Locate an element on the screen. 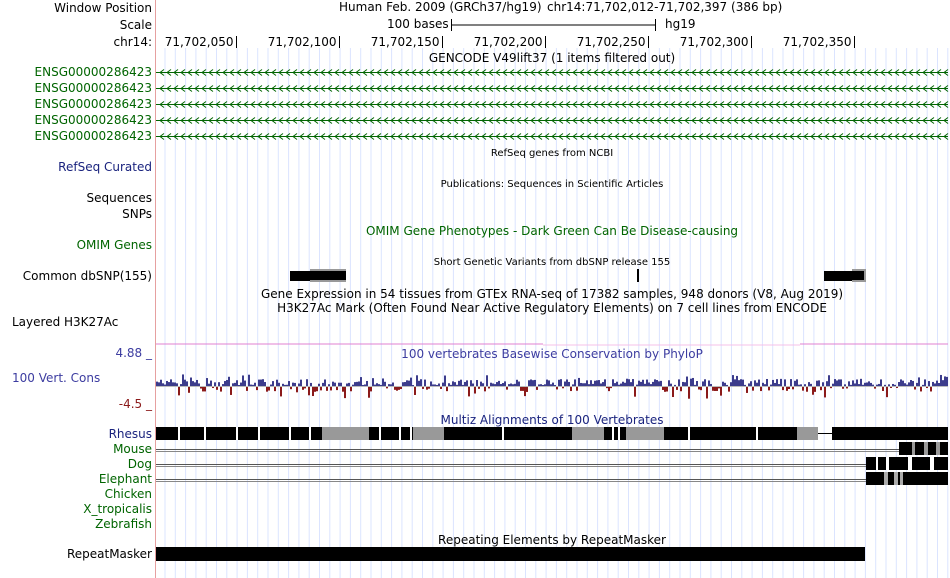 This screenshot has width=950, height=578. multiz-alignments is located at coordinates (552, 456).